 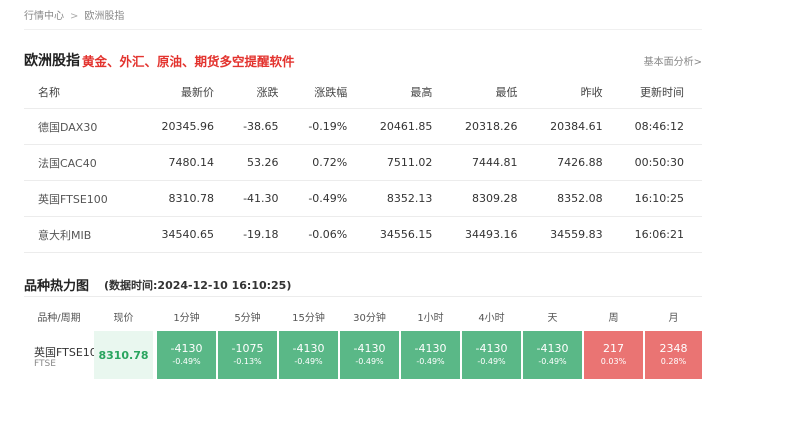 I want to click on heatmap-cell-4h: -4130 -0.49%, so click(x=491, y=355).